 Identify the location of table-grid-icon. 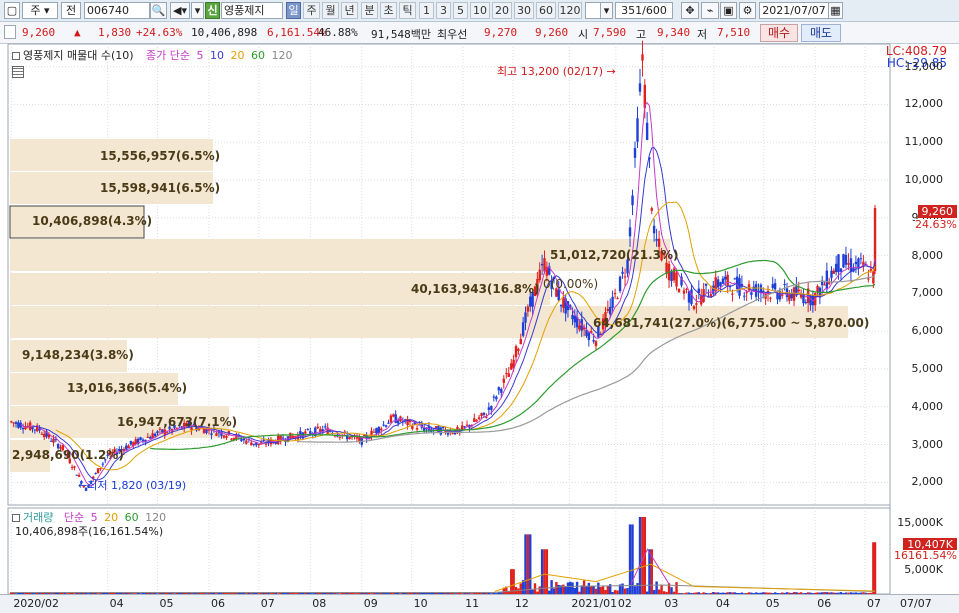
(18, 72).